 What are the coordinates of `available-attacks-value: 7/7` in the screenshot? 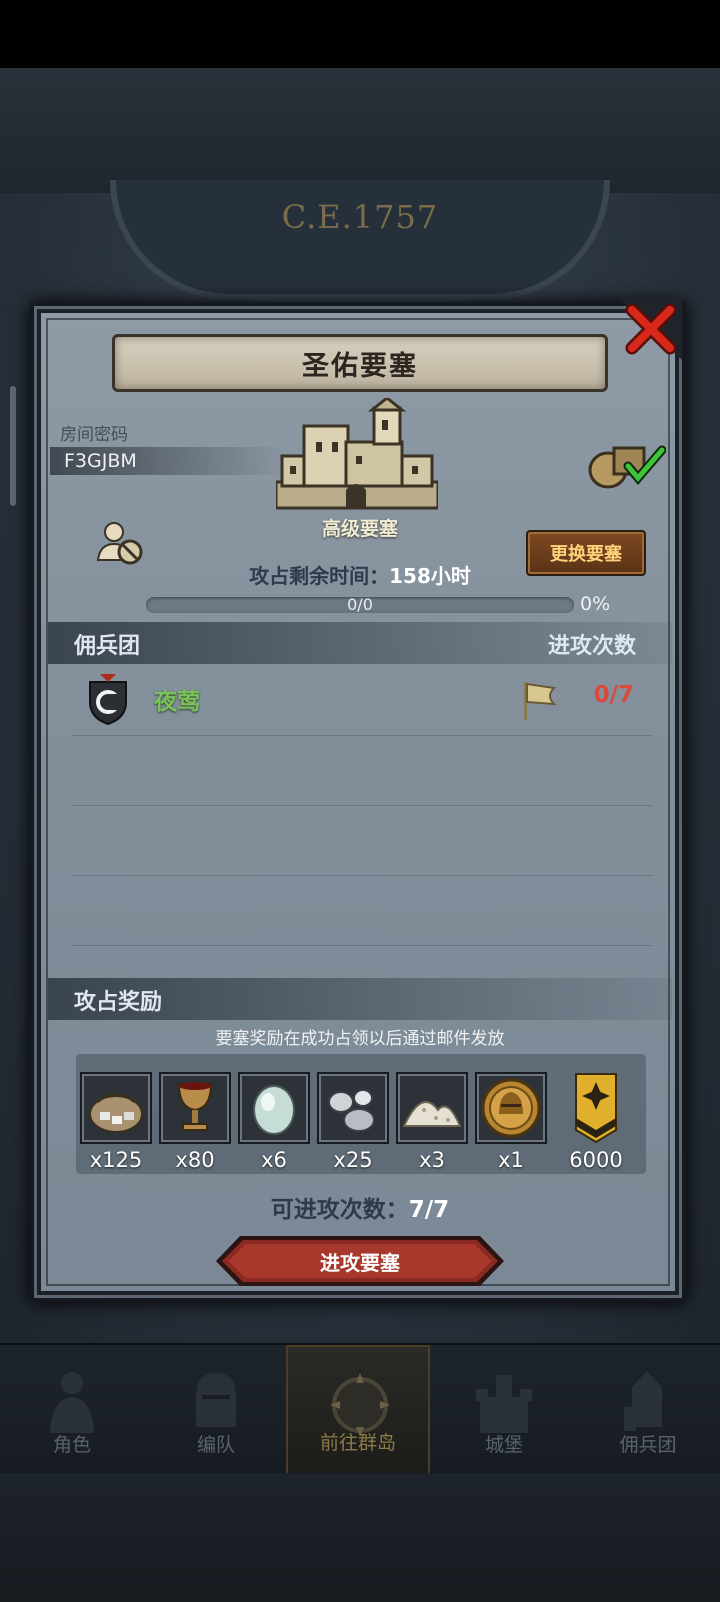 It's located at (429, 1210).